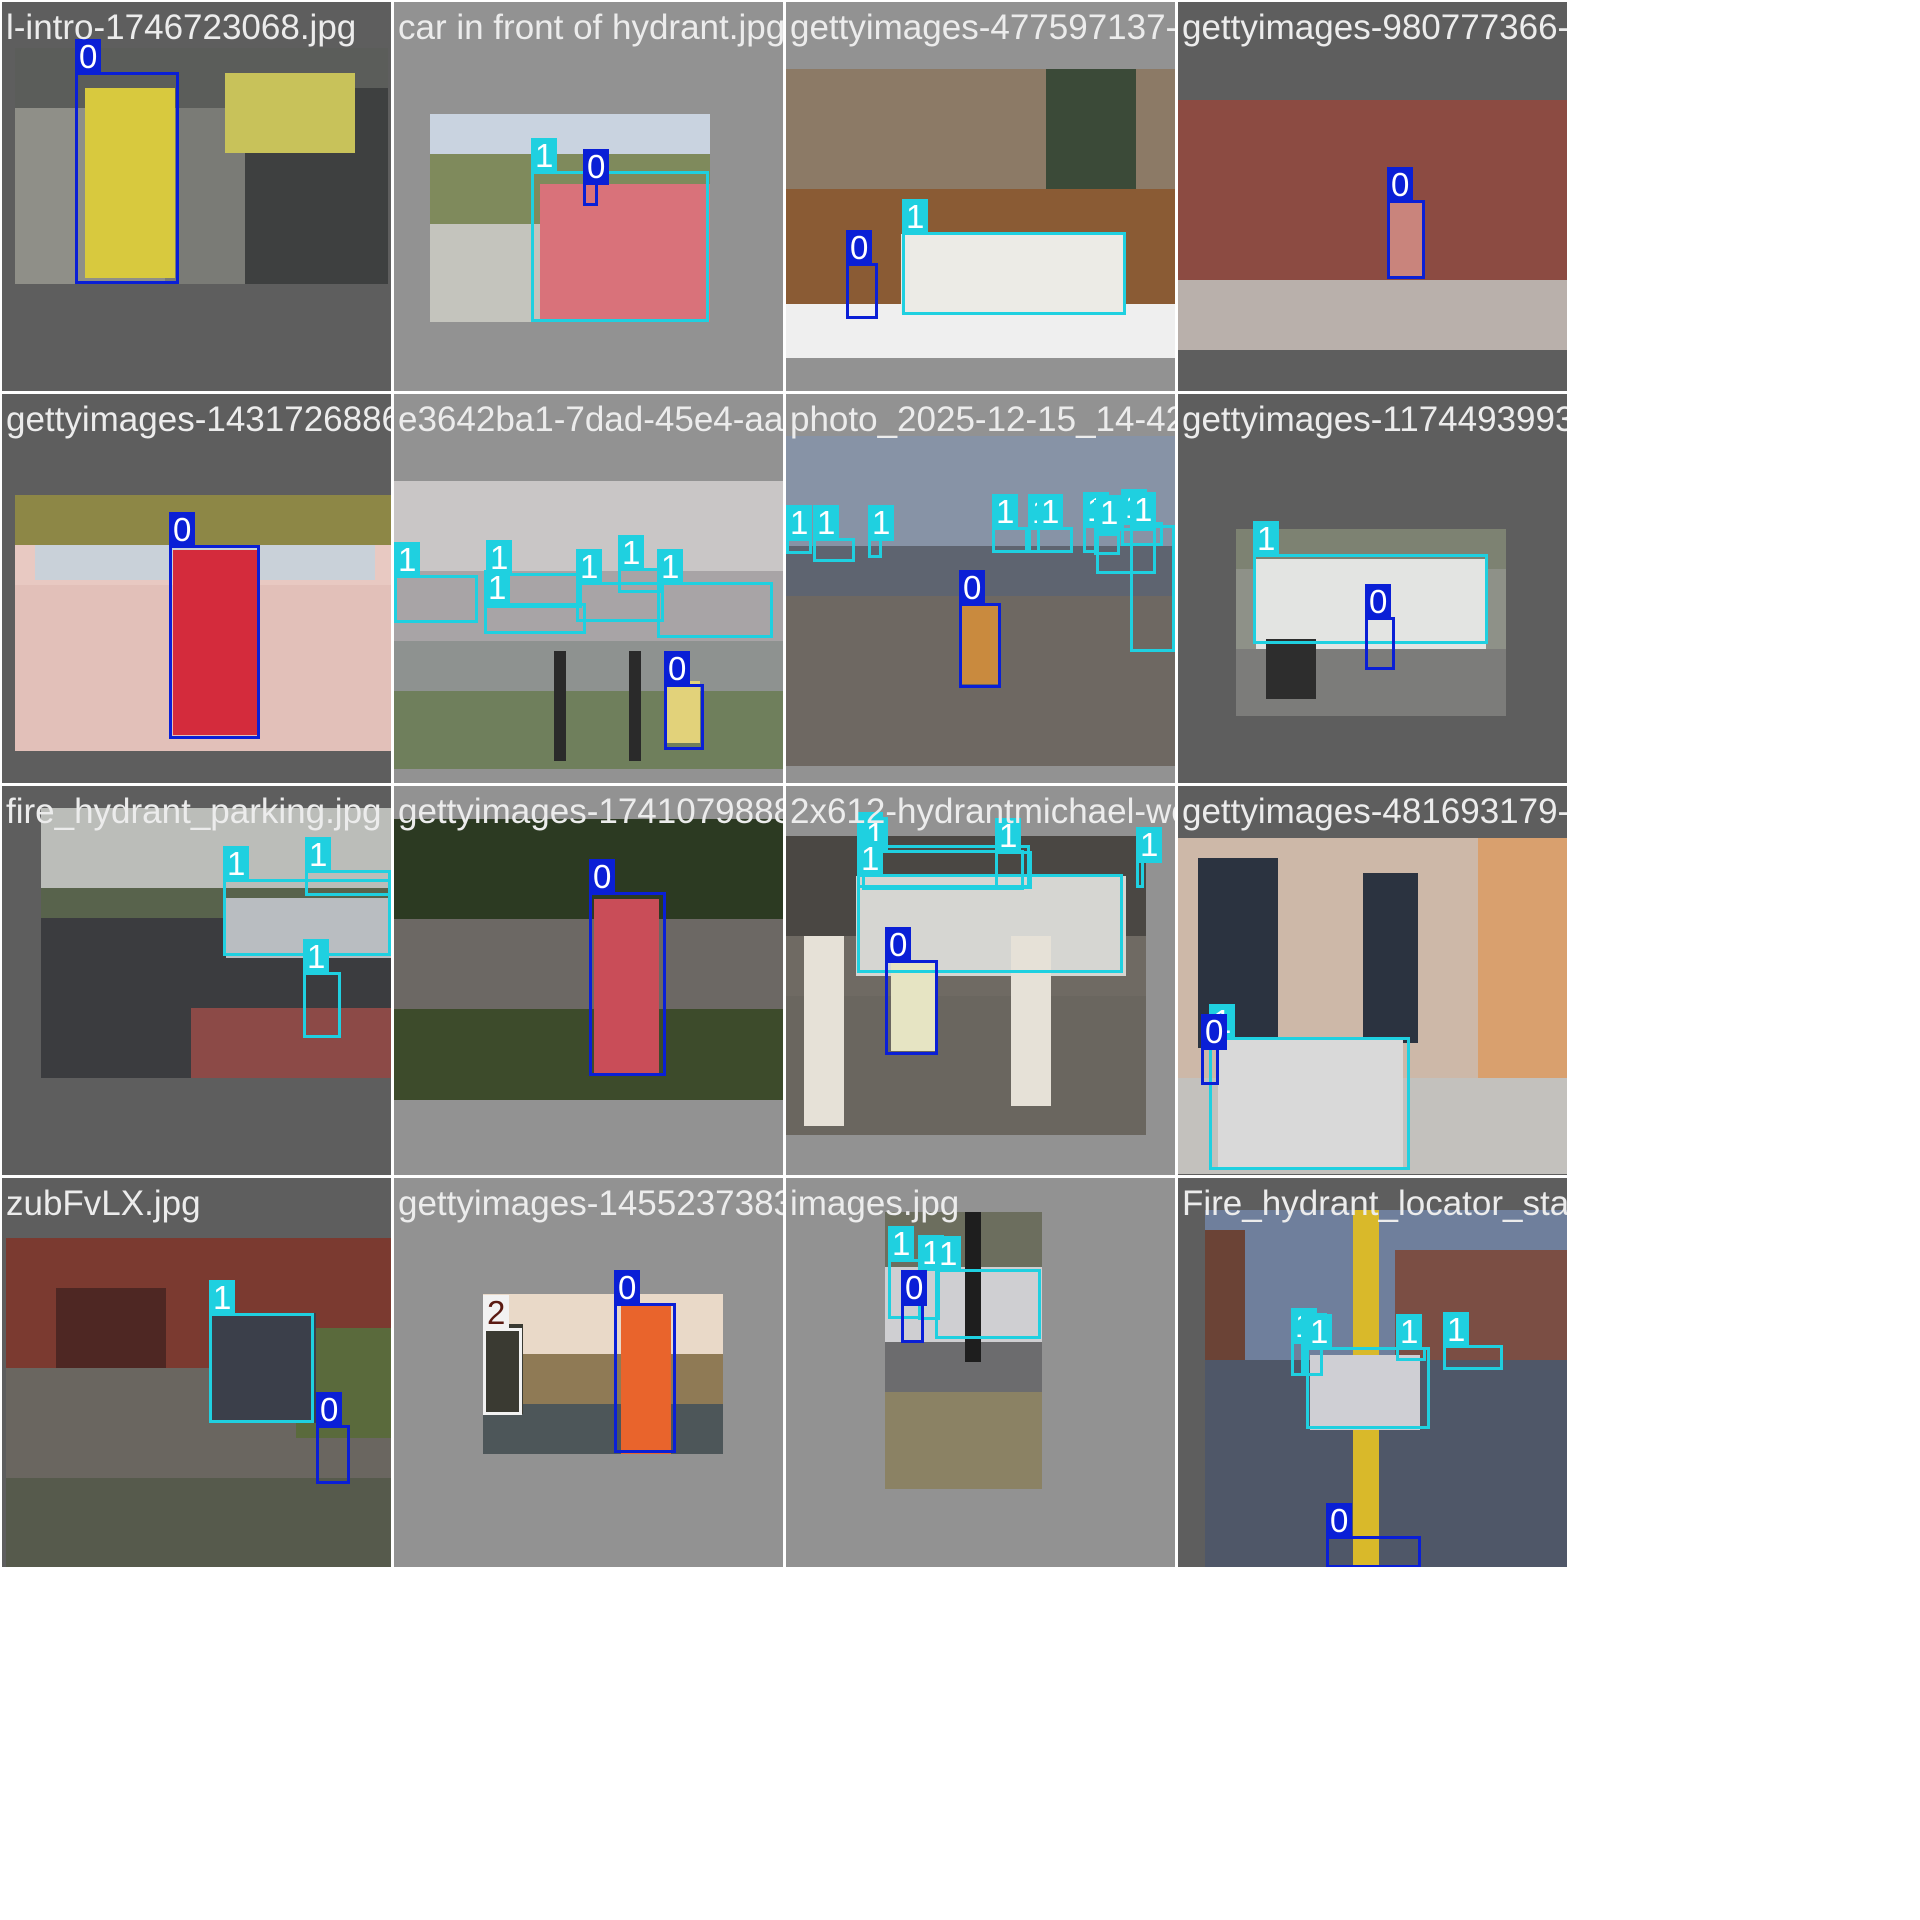  Describe the element at coordinates (982, 419) in the screenshot. I see `image-filename: photo_2025-12-15_14-42-20.jpg` at that location.